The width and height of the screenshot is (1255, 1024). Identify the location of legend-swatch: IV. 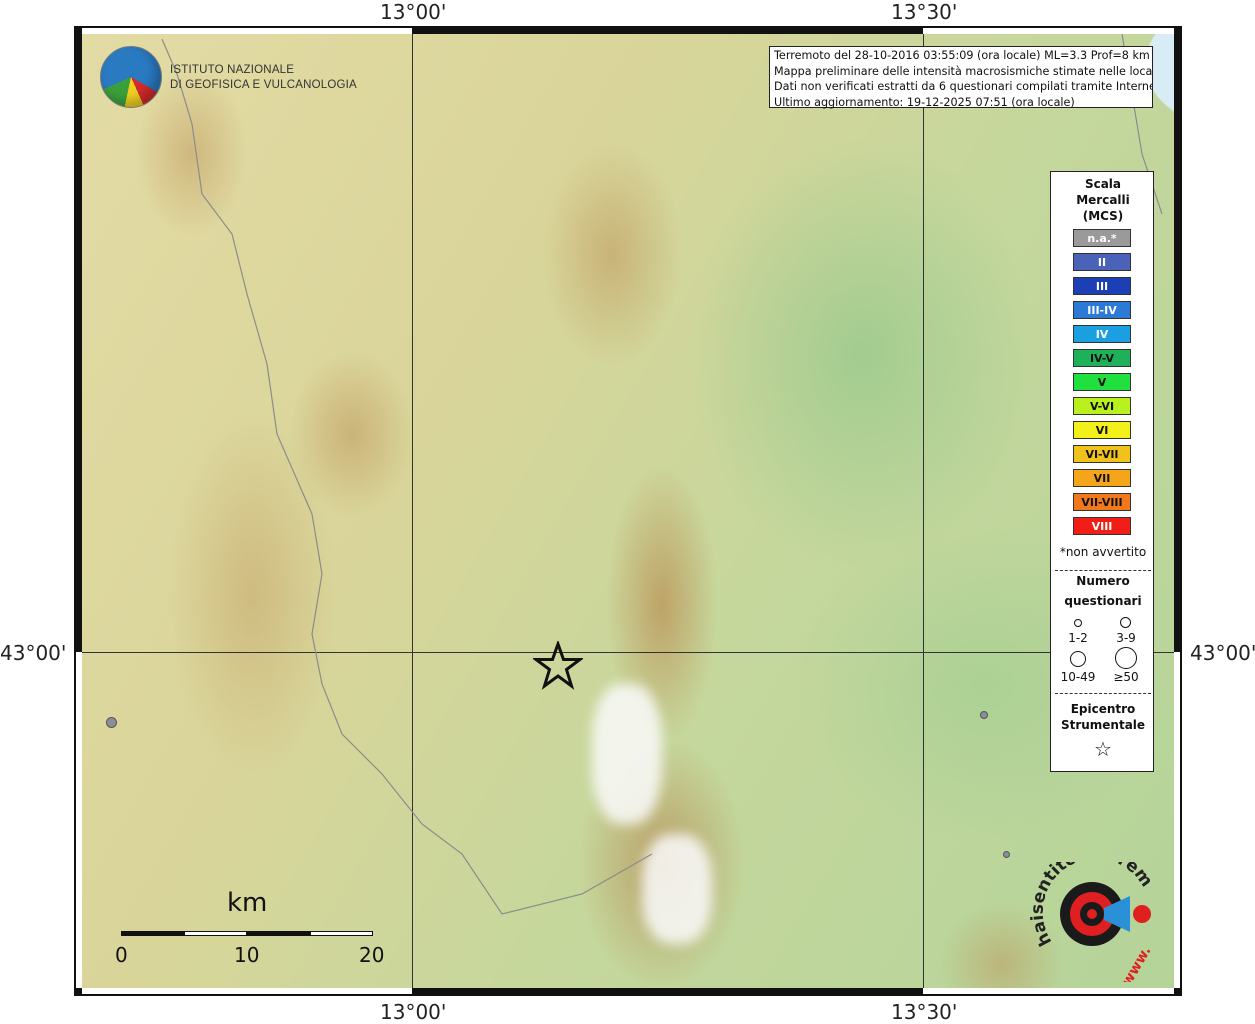
(1102, 334).